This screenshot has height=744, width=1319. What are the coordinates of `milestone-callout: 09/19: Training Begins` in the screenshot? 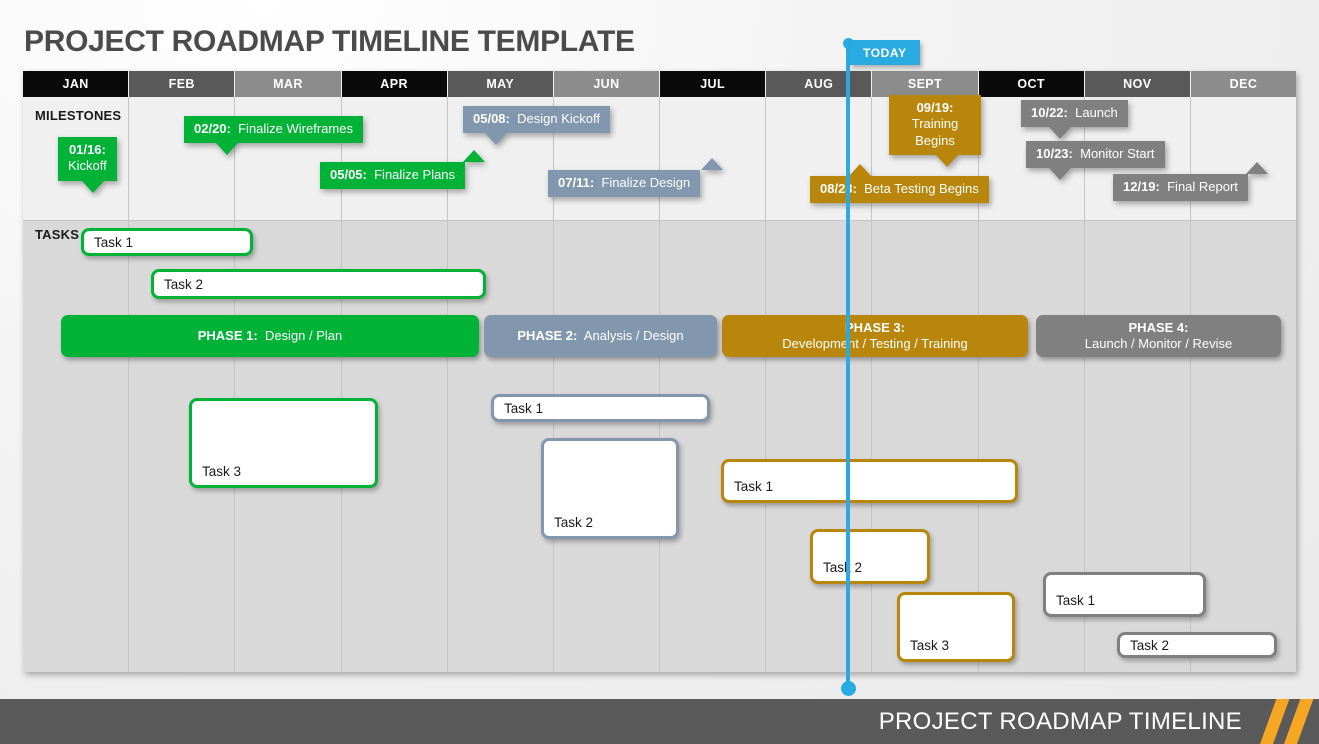 It's located at (935, 131).